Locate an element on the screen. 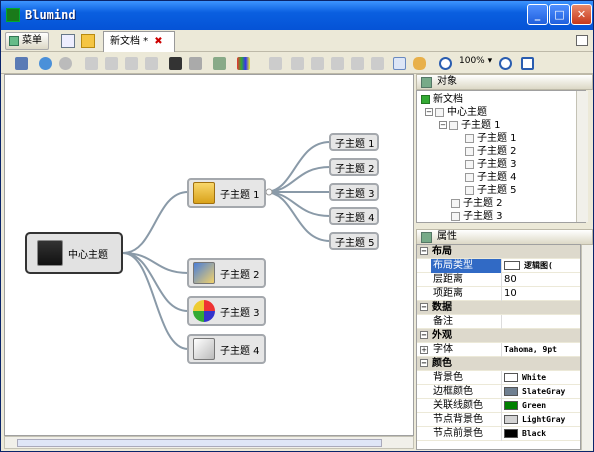  subtopic-node-5: 子主题 5 is located at coordinates (354, 241).